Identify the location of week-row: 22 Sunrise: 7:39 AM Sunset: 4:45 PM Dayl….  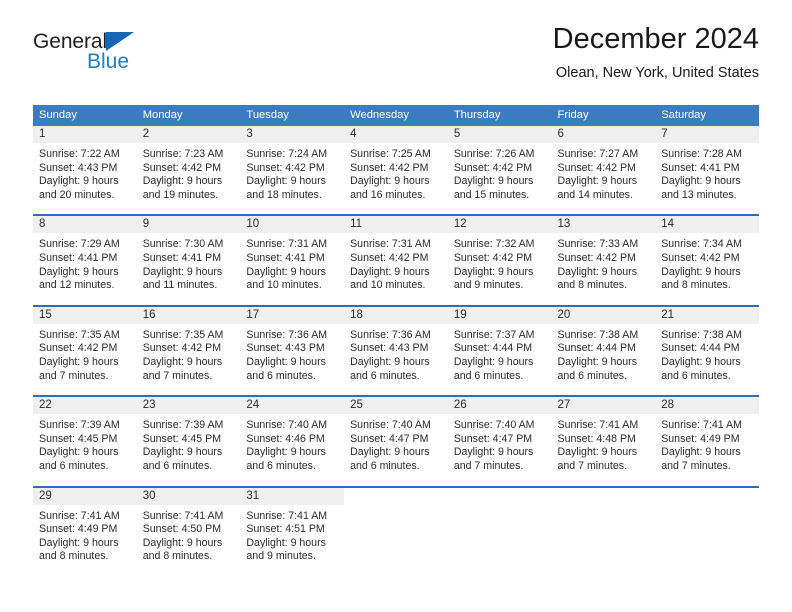
(396, 441).